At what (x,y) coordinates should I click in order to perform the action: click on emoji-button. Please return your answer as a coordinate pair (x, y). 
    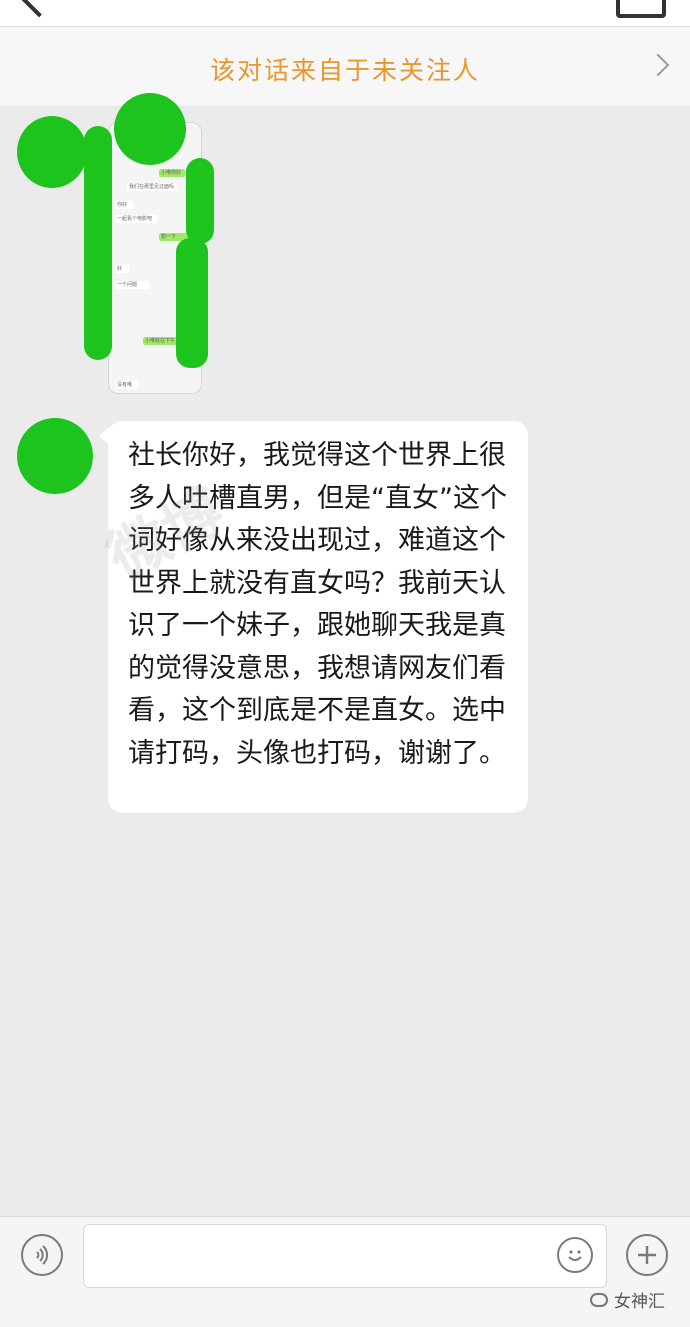
    Looking at the image, I should click on (575, 1255).